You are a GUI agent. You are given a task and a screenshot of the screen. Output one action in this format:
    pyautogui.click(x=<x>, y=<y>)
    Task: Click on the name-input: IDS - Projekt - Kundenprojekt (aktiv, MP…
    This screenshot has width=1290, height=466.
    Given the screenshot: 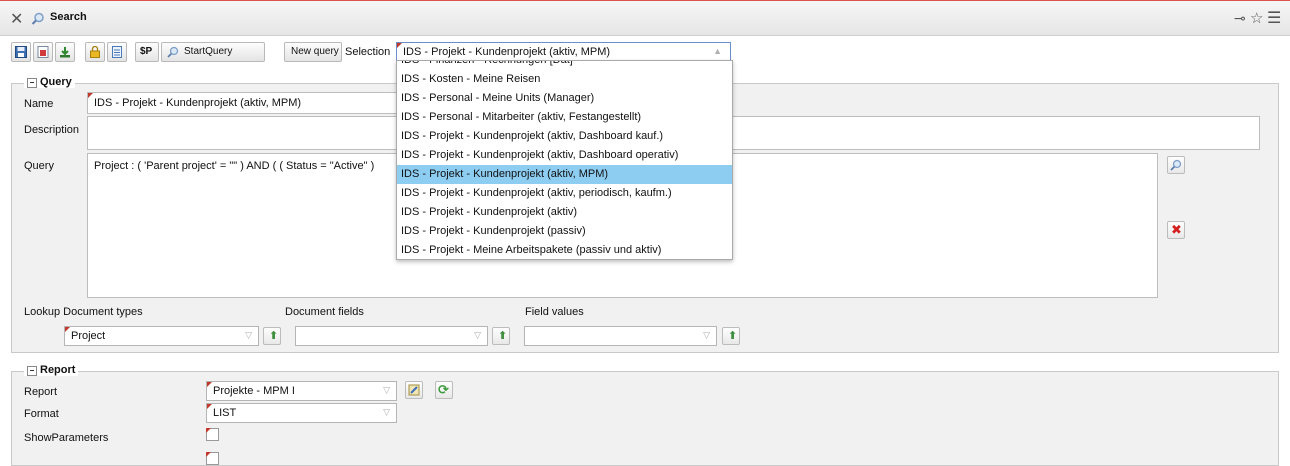 What is the action you would take?
    pyautogui.click(x=243, y=103)
    